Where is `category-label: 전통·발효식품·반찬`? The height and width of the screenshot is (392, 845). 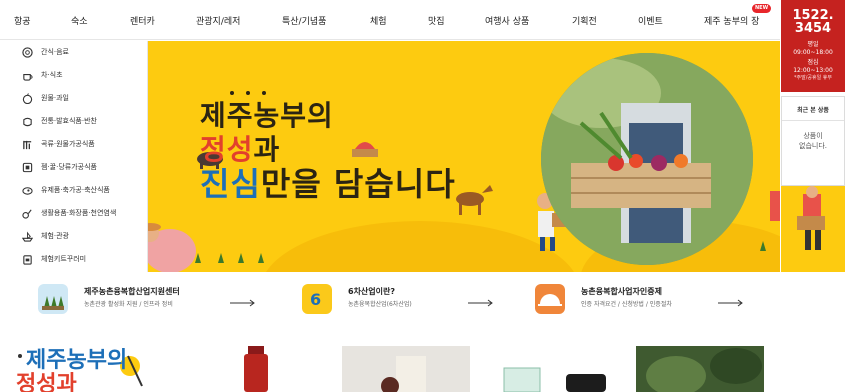
category-label: 전통·발효식품·반찬 is located at coordinates (69, 121).